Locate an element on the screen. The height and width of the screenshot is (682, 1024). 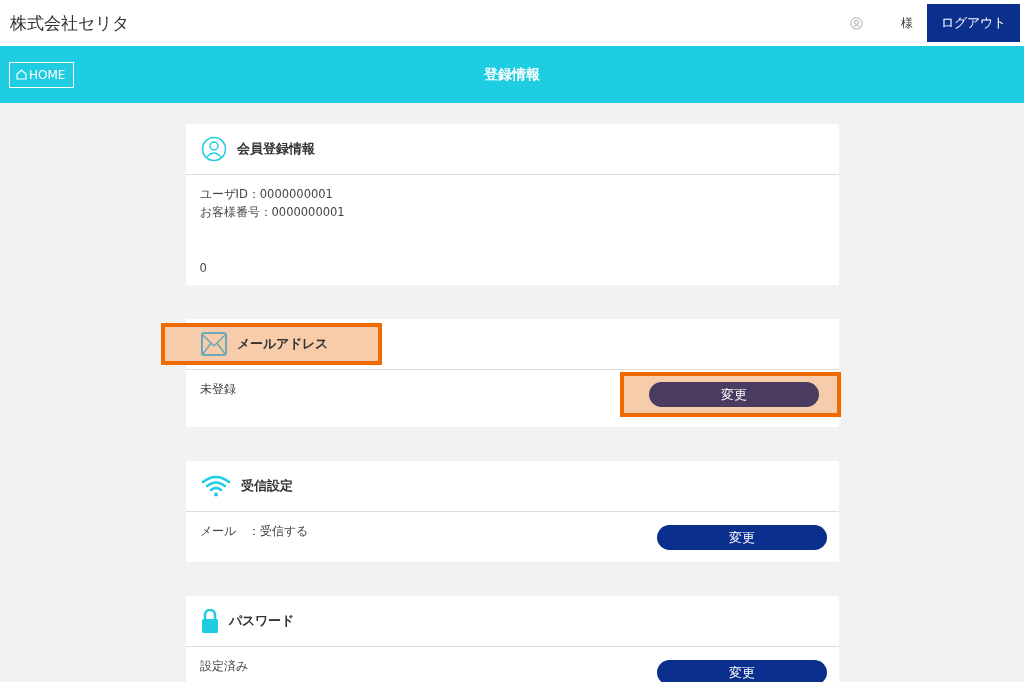
info-text: 0 is located at coordinates (203, 268).